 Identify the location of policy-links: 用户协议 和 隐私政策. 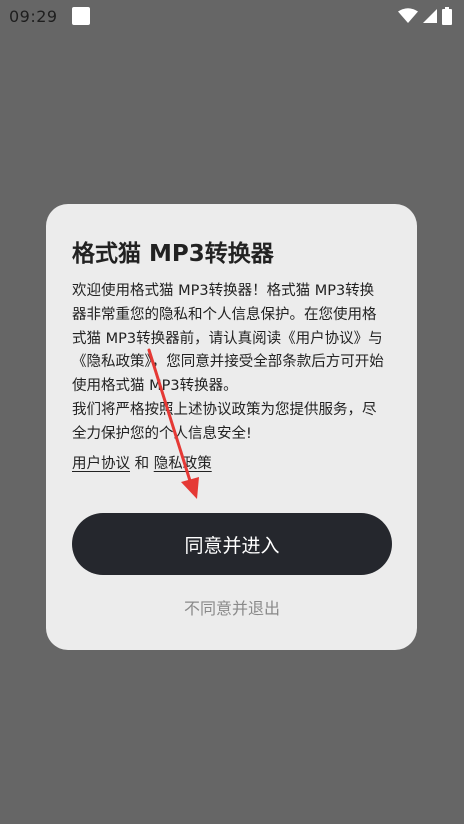
(142, 462).